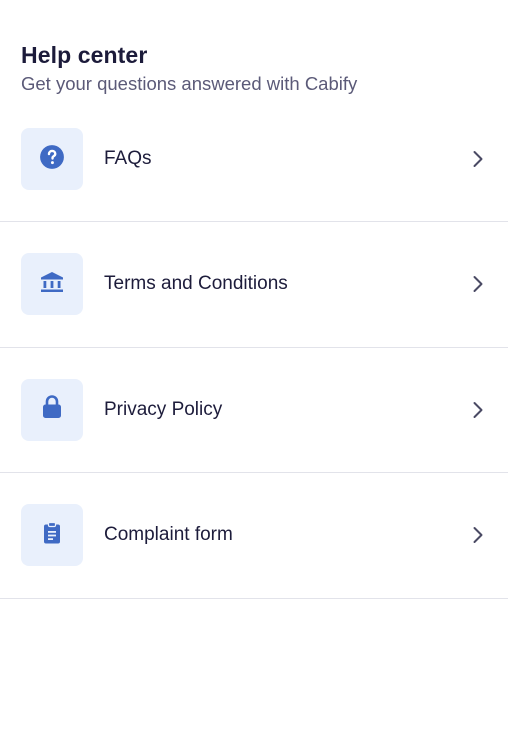  I want to click on bank-building-icon, so click(52, 284).